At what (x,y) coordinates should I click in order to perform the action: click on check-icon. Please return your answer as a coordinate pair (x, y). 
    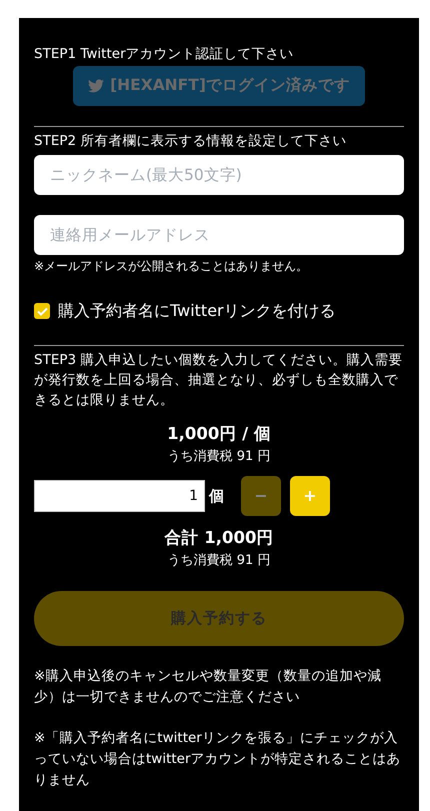
    Looking at the image, I should click on (42, 311).